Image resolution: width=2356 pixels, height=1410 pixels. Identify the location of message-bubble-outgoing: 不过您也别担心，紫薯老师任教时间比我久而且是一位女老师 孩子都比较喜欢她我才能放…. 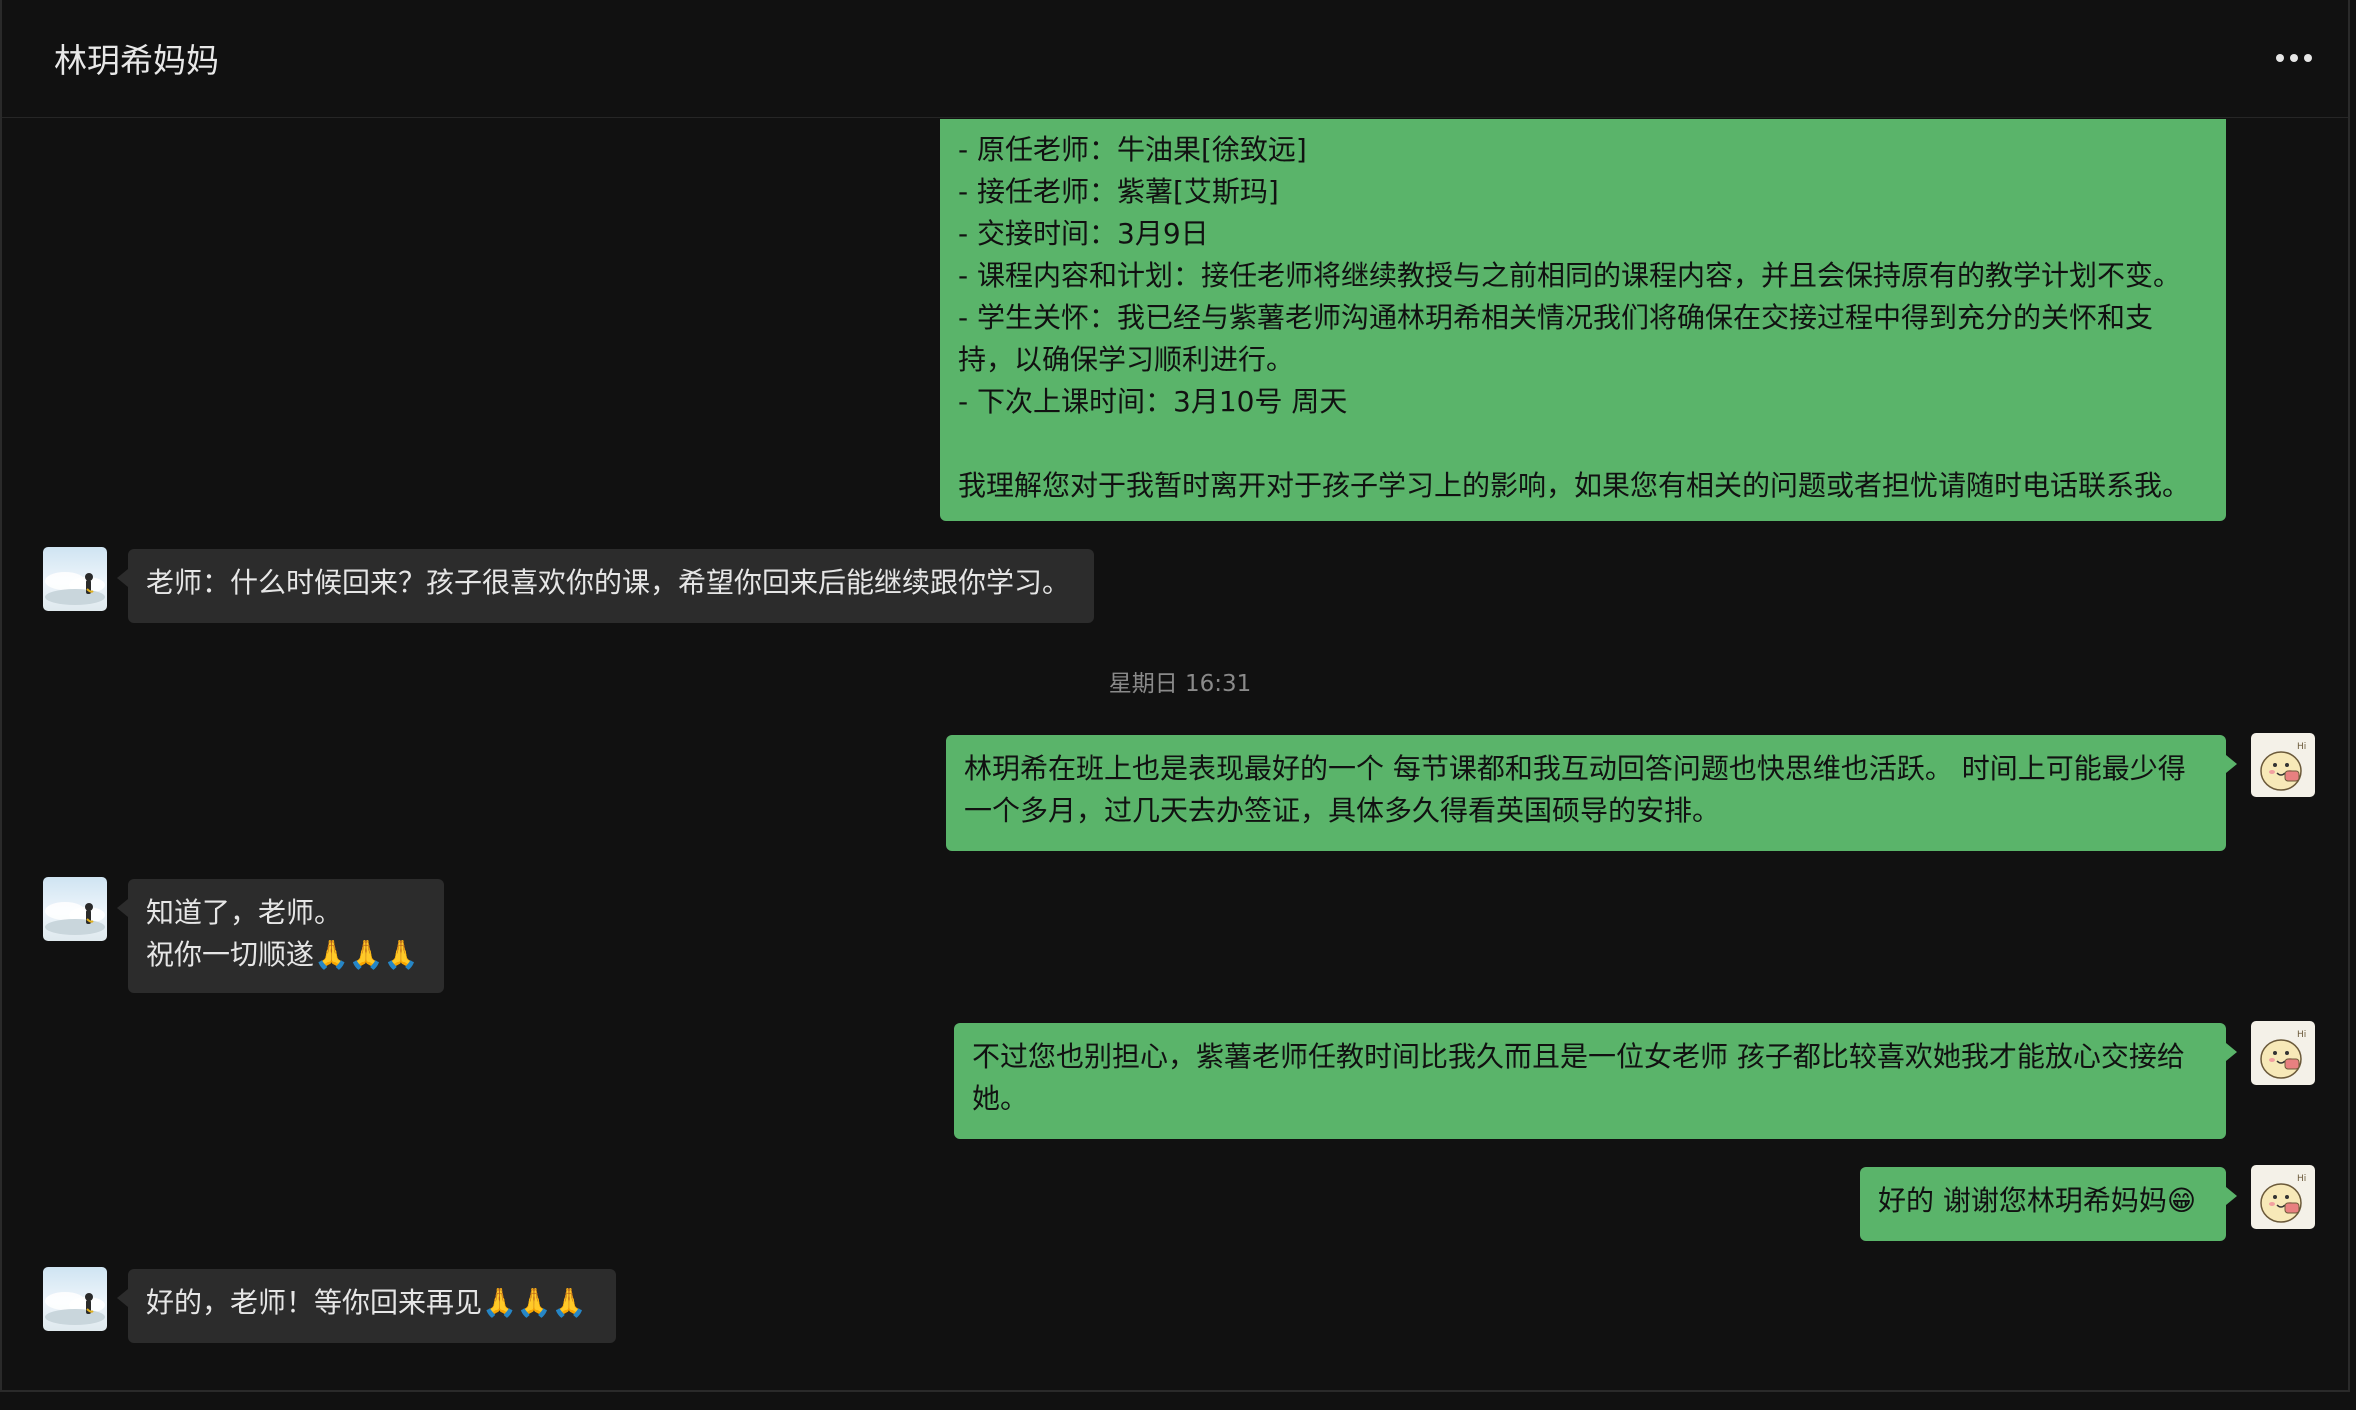
(1595, 1081).